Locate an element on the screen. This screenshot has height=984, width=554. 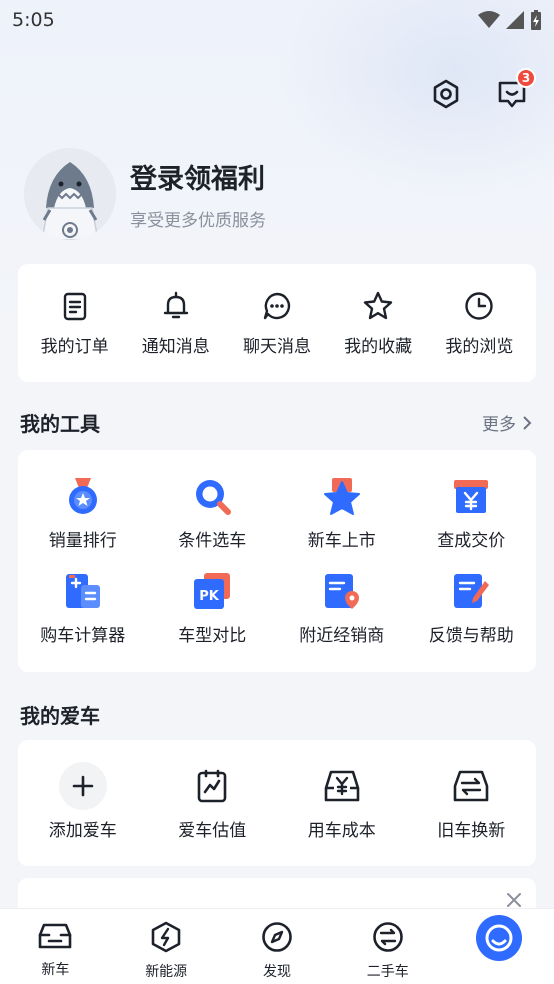
new-car-star-icon is located at coordinates (341, 496).